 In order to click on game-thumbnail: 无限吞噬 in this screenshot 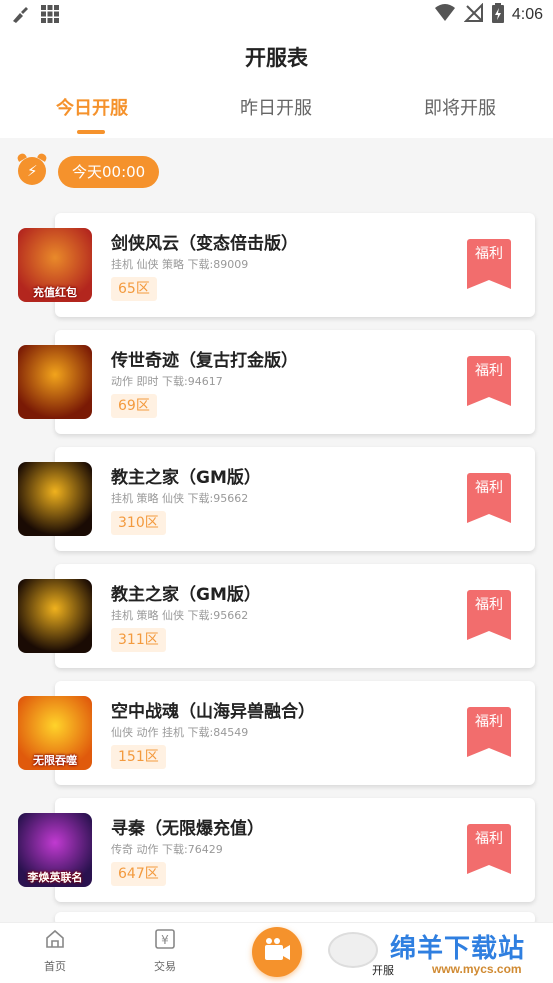, I will do `click(55, 733)`.